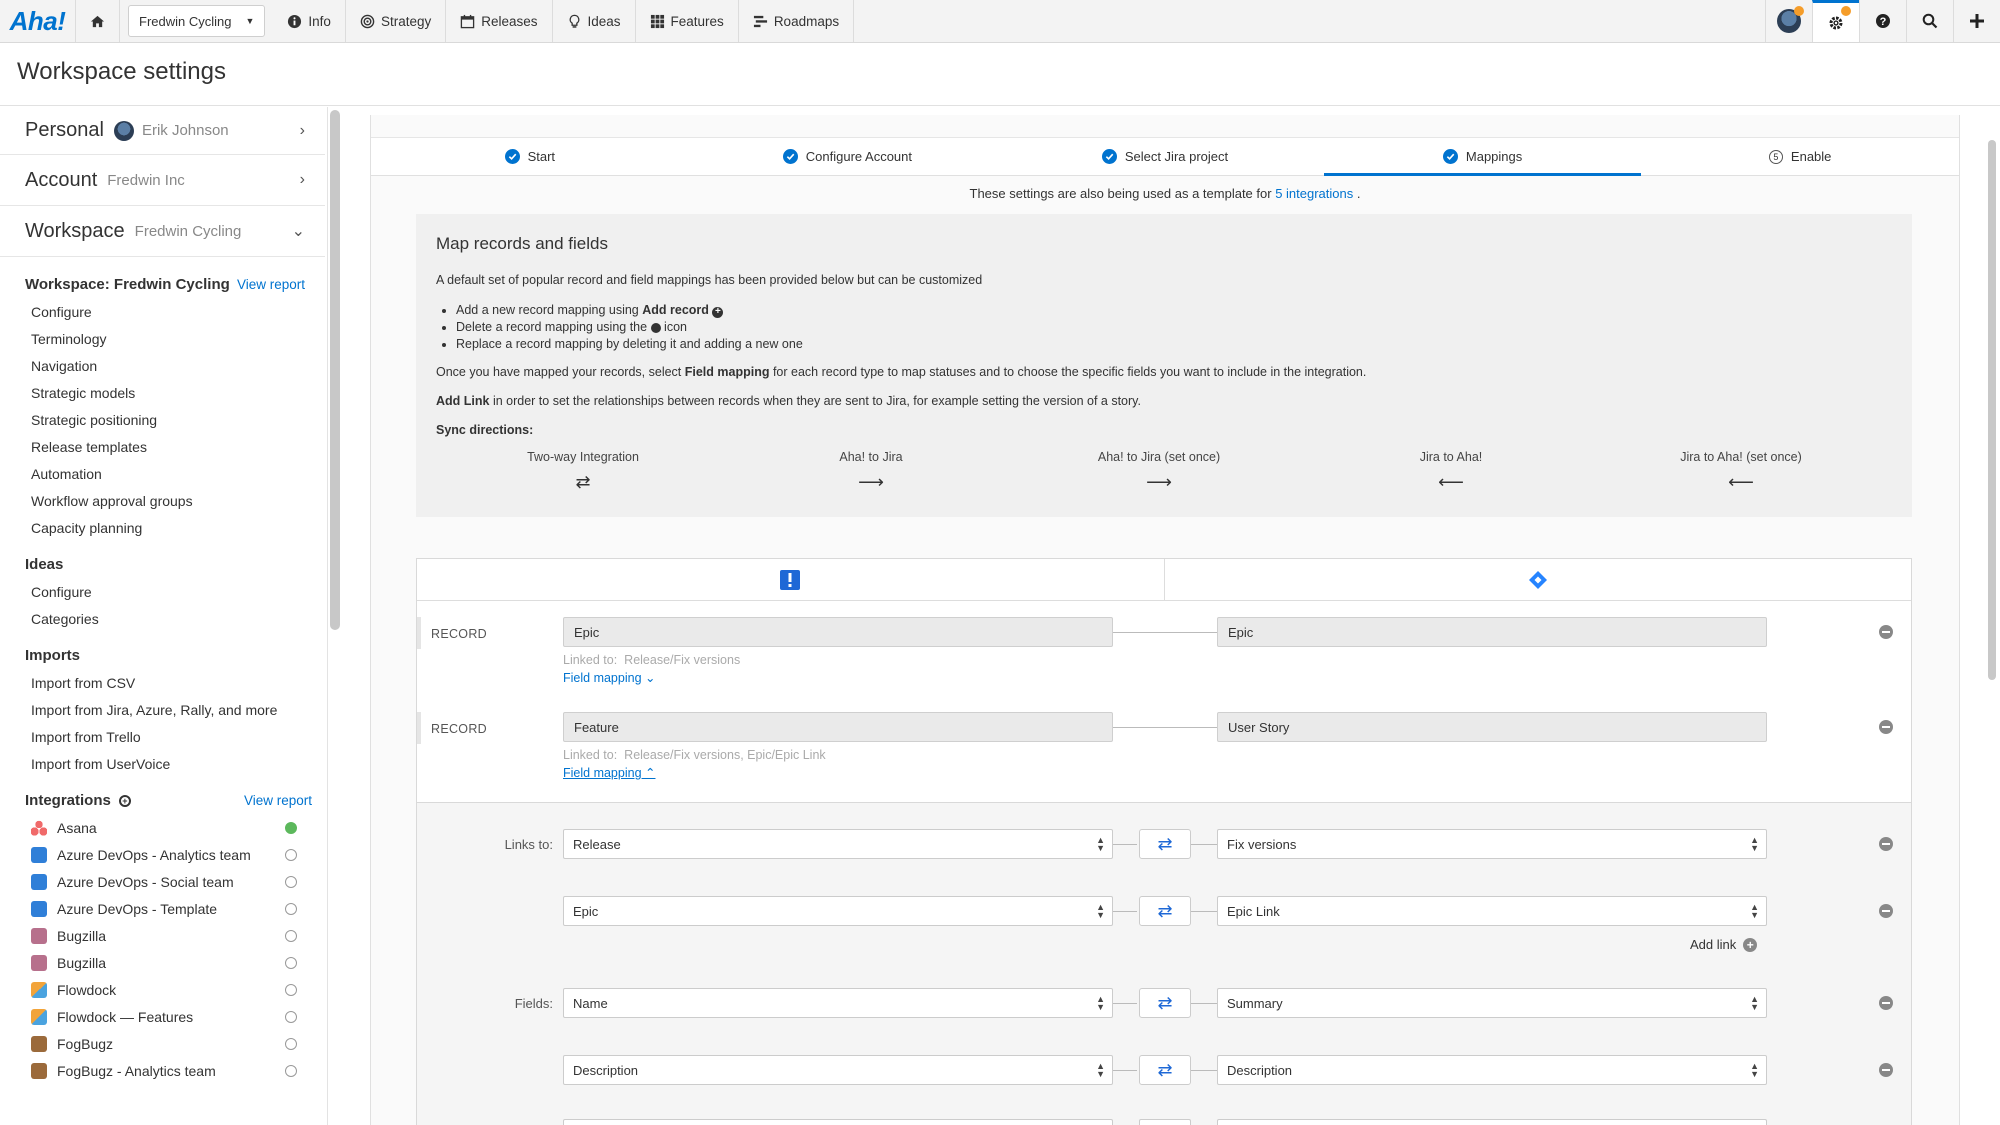 This screenshot has height=1125, width=2000. I want to click on sidebar-item: Import from Jira, Azure, Rally, and more, so click(163, 709).